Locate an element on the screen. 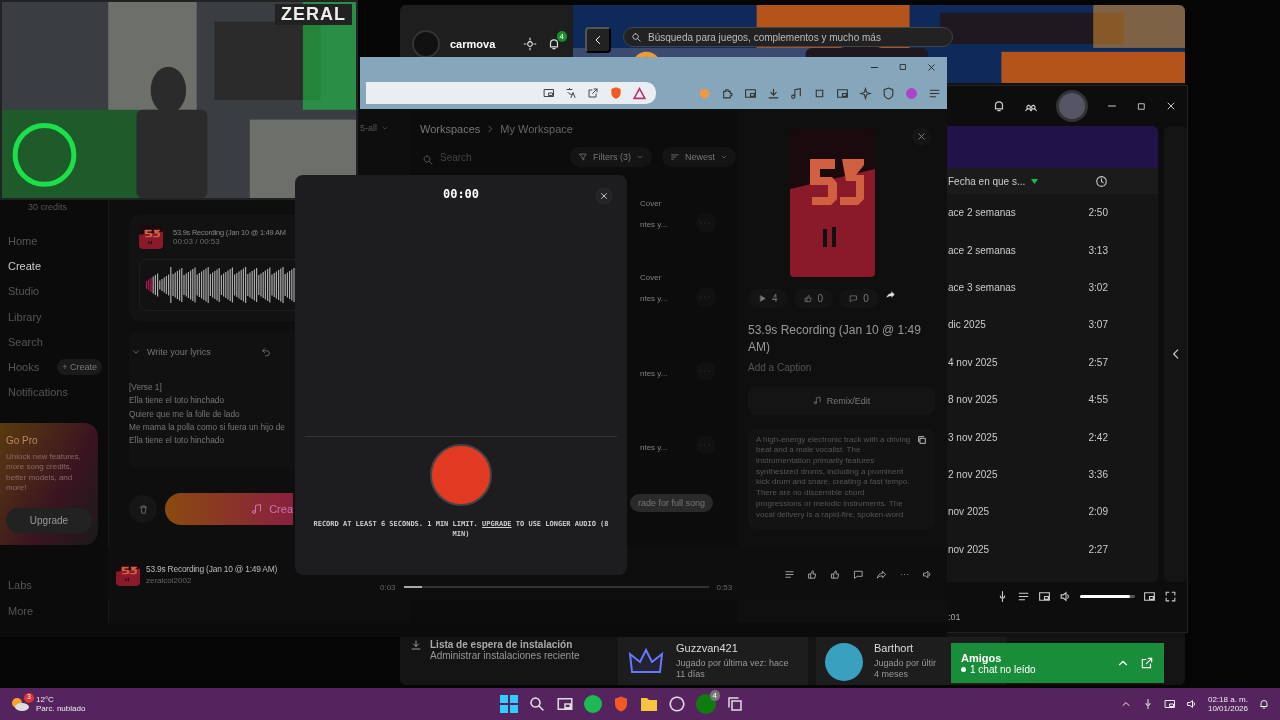 This screenshot has width=1280, height=720. credits-count: 30 credits is located at coordinates (48, 208).